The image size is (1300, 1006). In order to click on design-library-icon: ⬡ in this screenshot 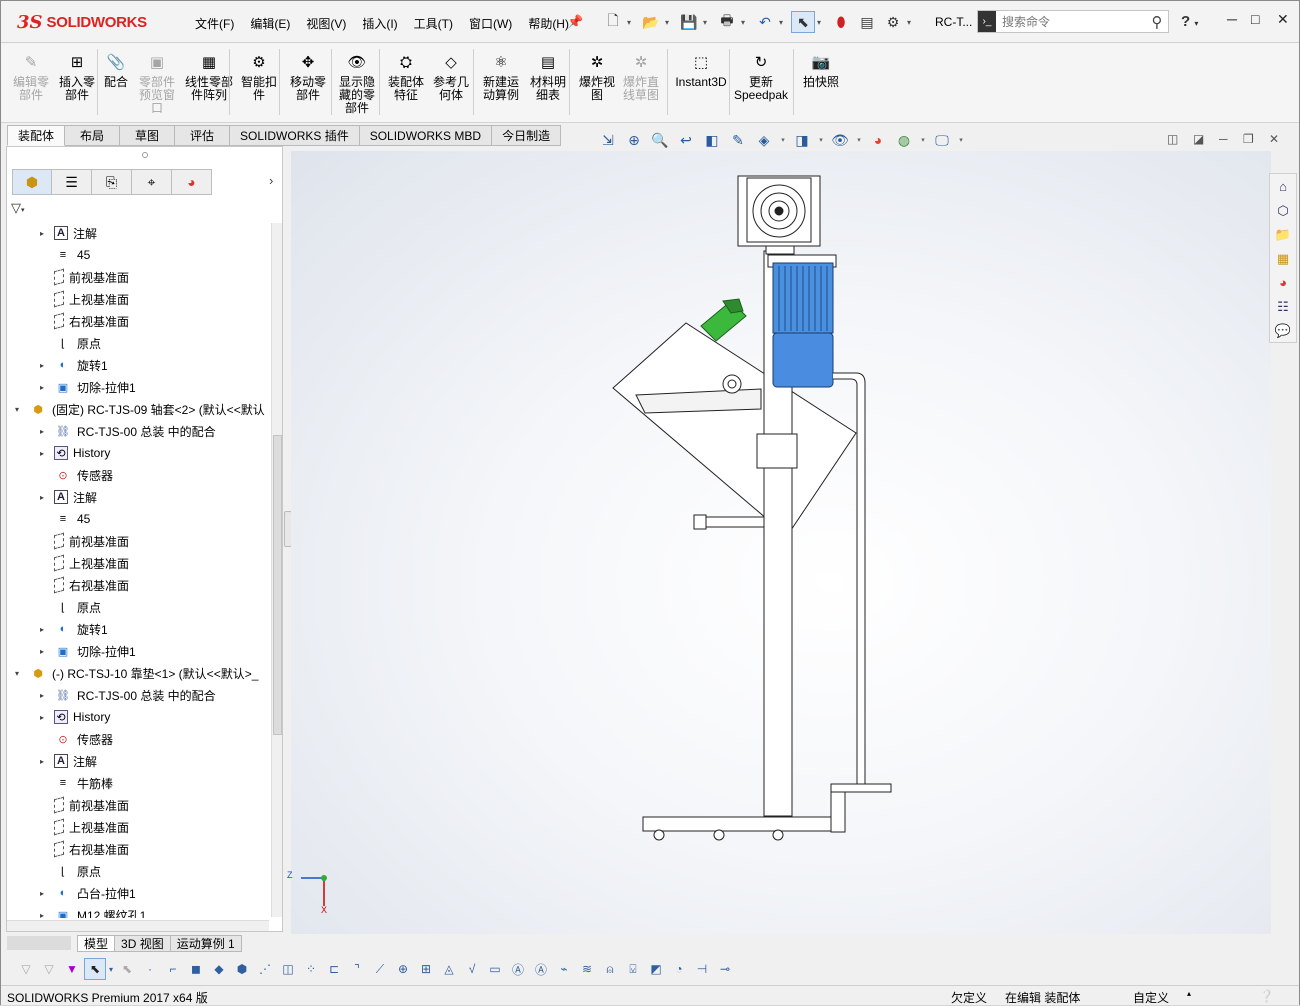, I will do `click(1283, 211)`.